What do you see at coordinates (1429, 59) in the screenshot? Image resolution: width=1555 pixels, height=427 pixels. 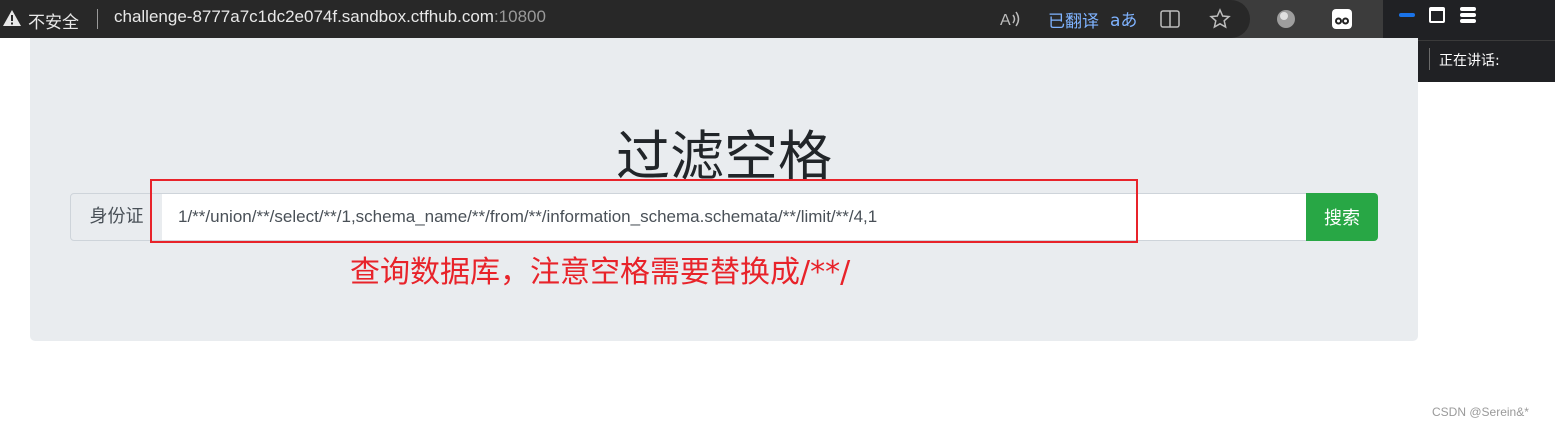 I see `panel-divider` at bounding box center [1429, 59].